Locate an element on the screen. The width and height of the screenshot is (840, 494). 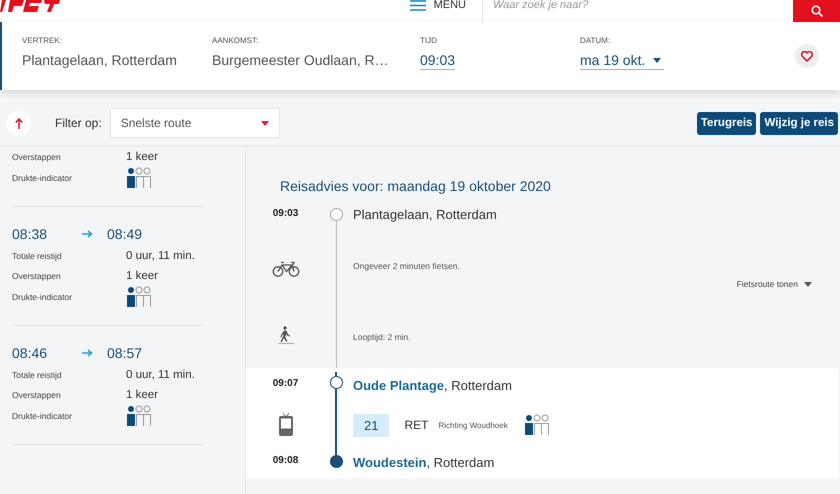
logo-drawing is located at coordinates (31, 6).